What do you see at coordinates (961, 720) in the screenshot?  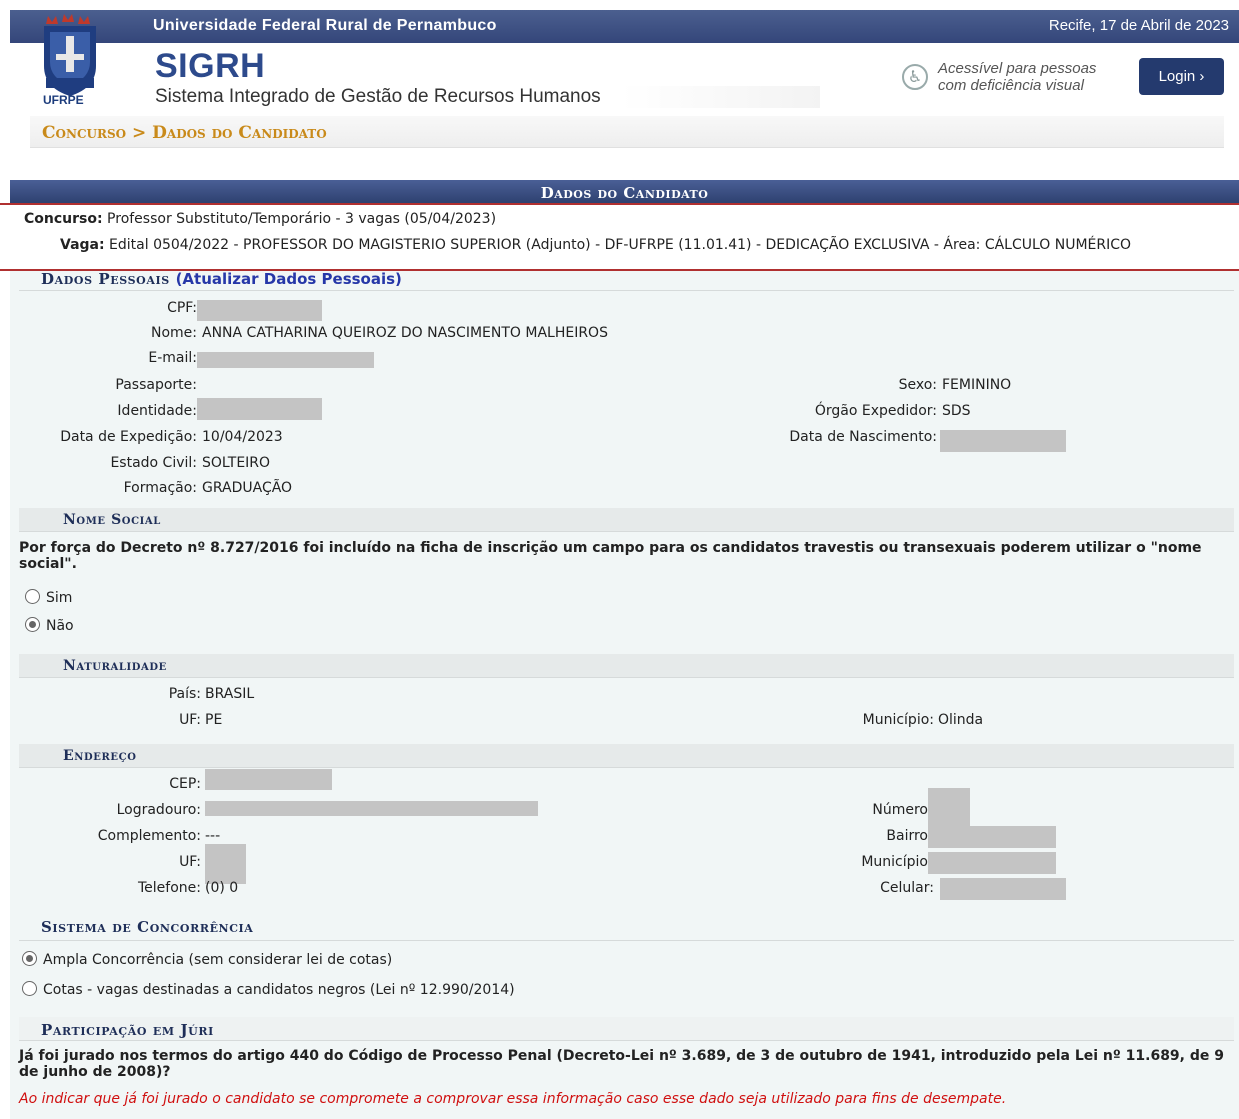 I see `municipio-value: Olinda` at bounding box center [961, 720].